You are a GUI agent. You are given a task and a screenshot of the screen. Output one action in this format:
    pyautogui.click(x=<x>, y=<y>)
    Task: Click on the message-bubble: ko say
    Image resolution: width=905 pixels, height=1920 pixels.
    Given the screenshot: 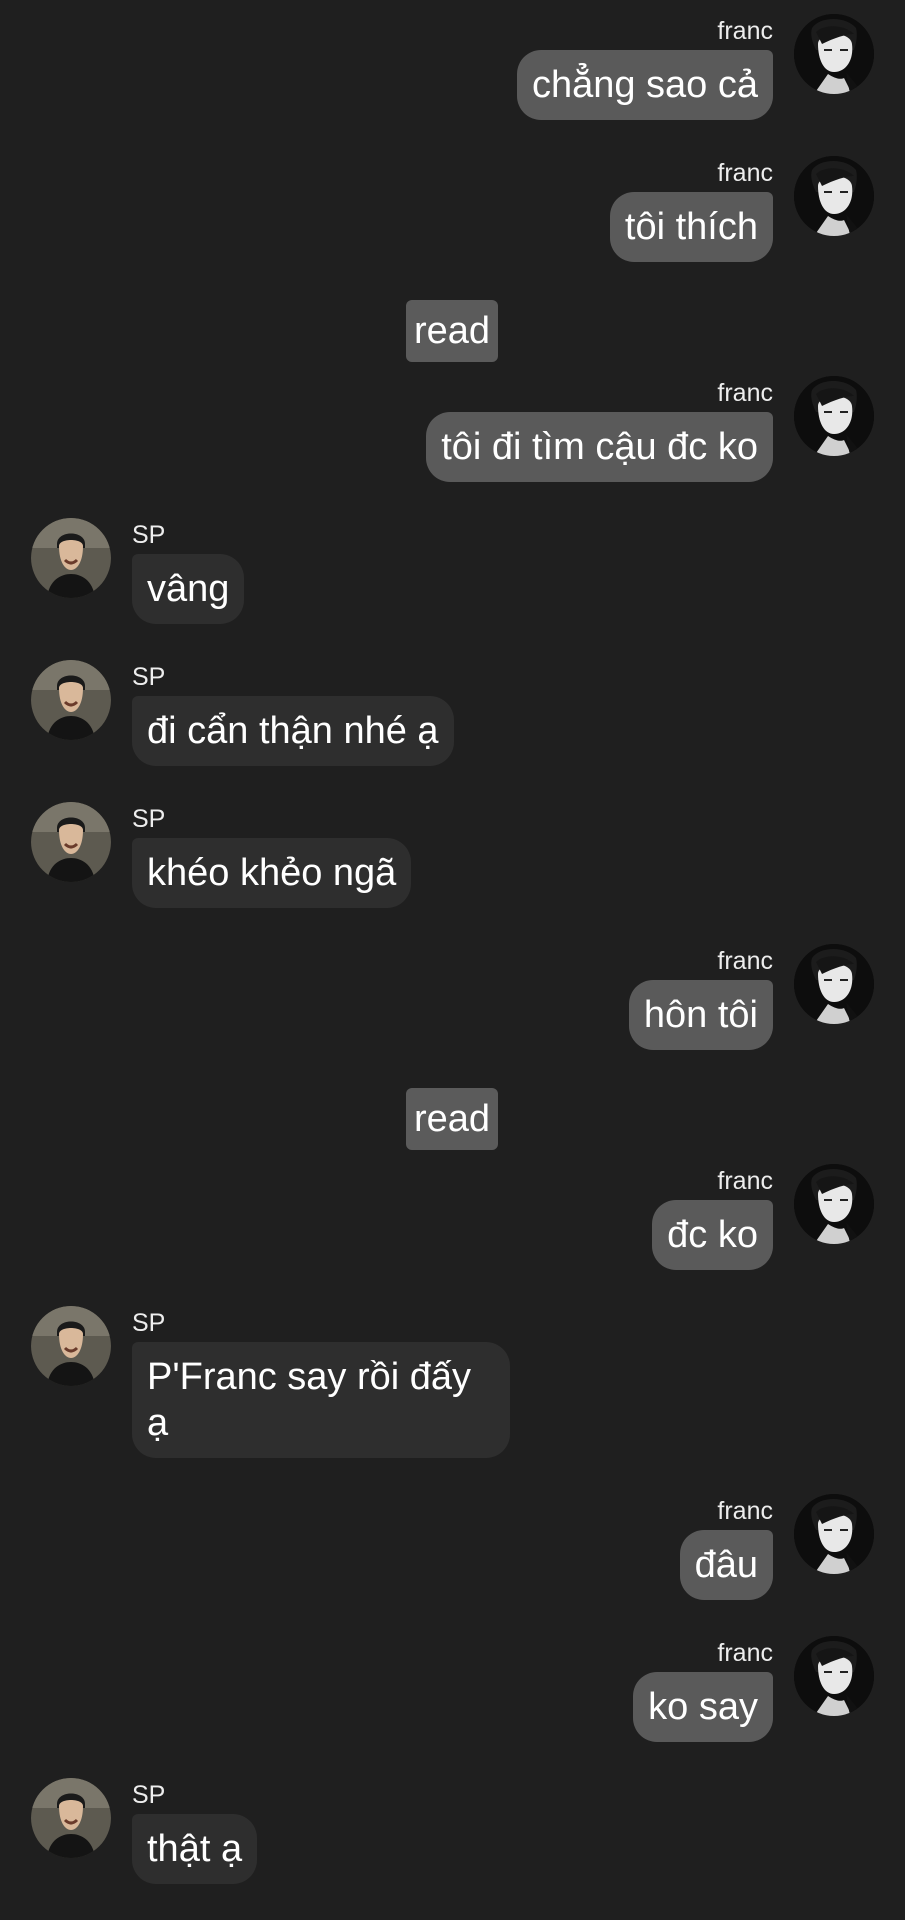 What is the action you would take?
    pyautogui.click(x=703, y=1707)
    